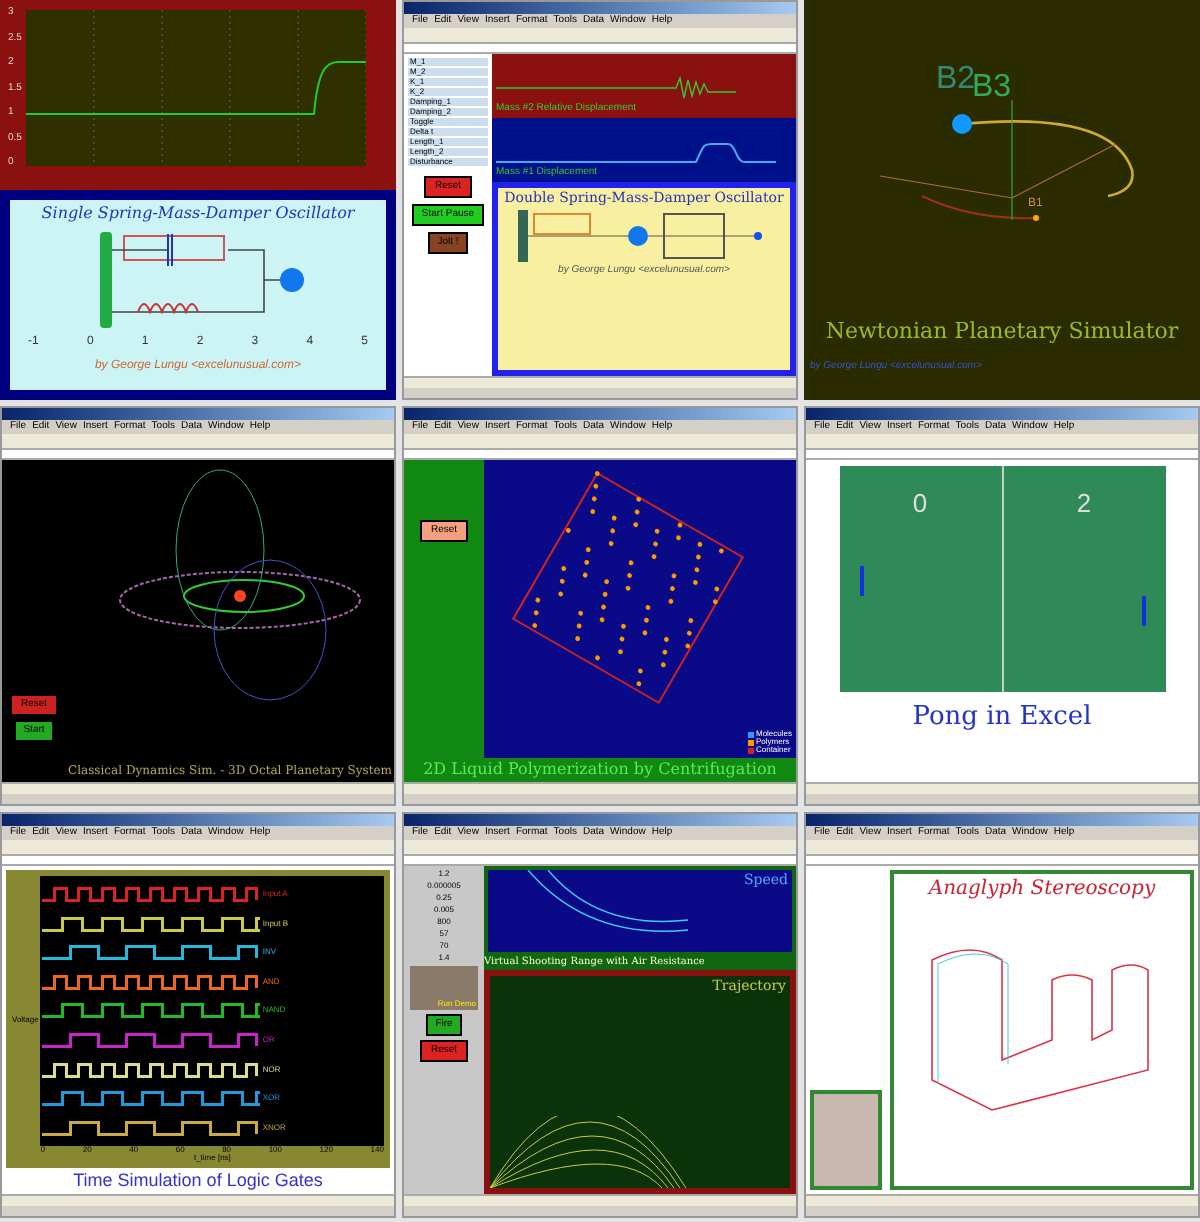 The image size is (1200, 1222). I want to click on panel-title: Pong in Excel, so click(1002, 717).